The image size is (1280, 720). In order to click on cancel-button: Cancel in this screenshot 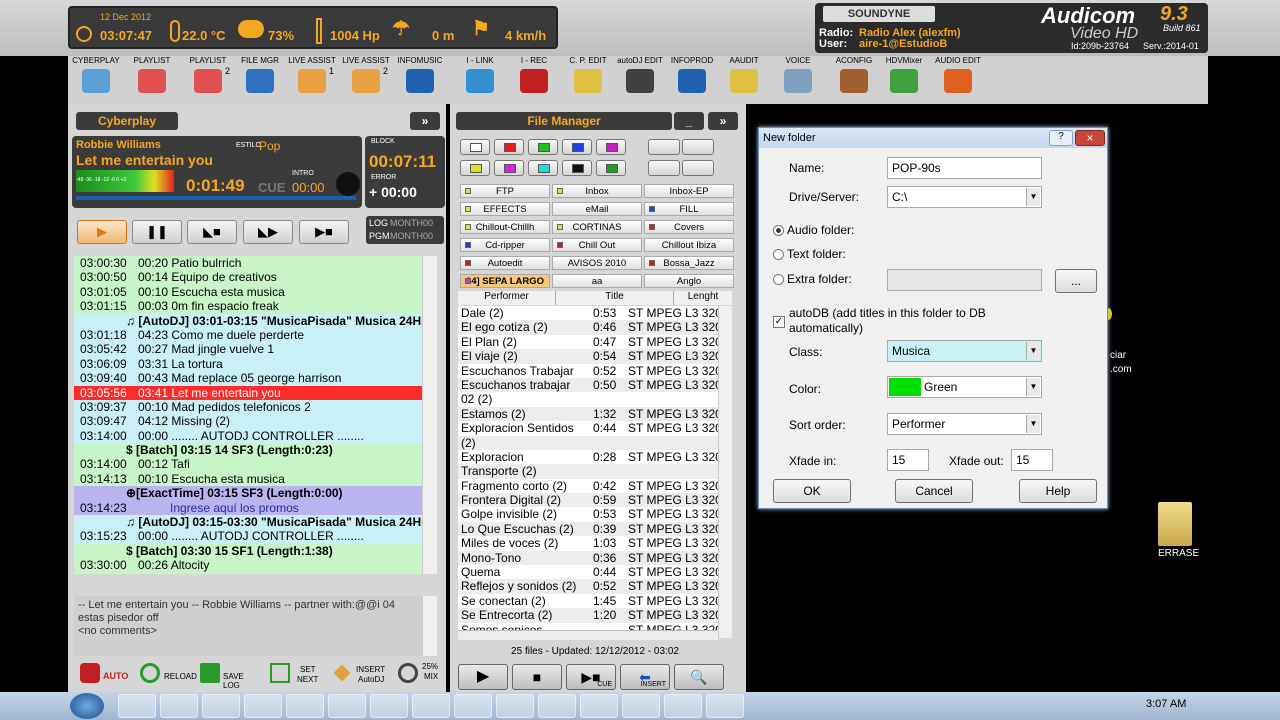, I will do `click(934, 491)`.